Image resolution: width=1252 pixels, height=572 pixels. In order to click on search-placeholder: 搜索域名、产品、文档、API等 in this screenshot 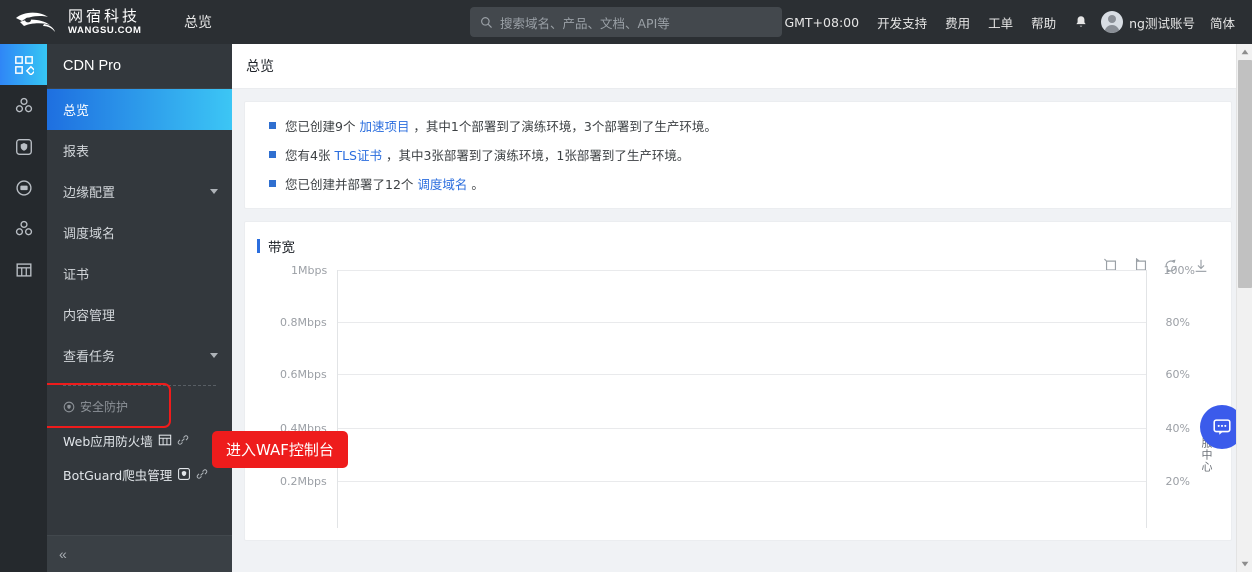, I will do `click(585, 23)`.